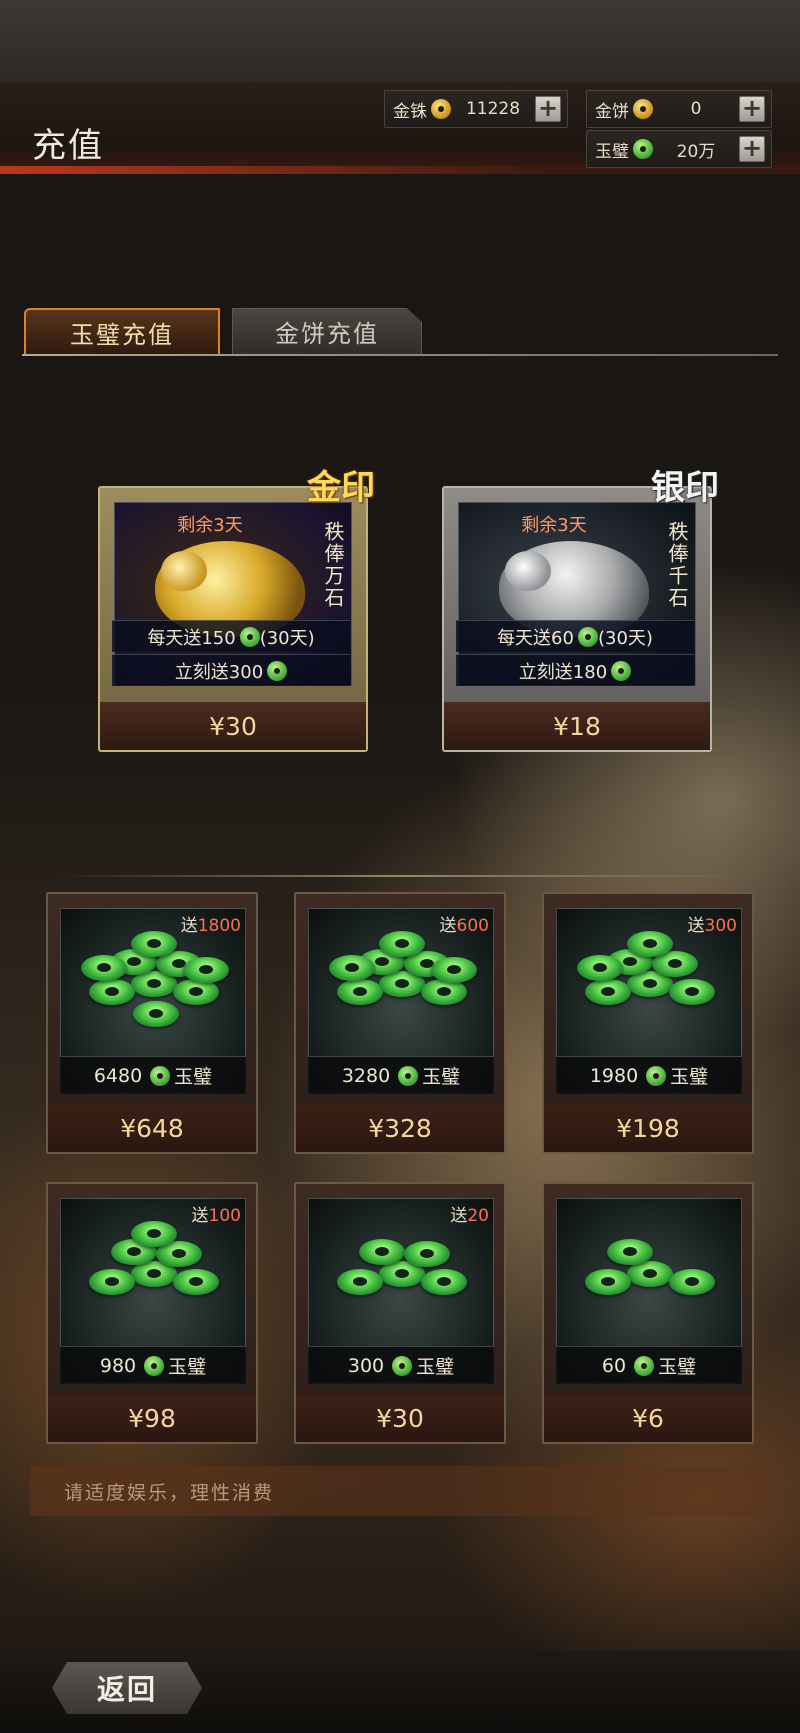 The height and width of the screenshot is (1733, 800). What do you see at coordinates (122, 331) in the screenshot?
I see `tab-jade-recharge: 玉璧充值` at bounding box center [122, 331].